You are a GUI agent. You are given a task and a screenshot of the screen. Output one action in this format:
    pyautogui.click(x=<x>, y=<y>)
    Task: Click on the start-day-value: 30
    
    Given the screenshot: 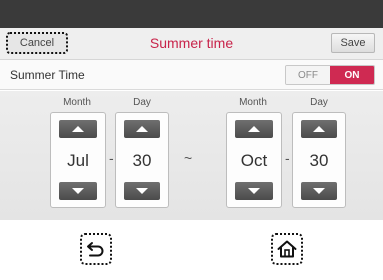 What is the action you would take?
    pyautogui.click(x=142, y=160)
    